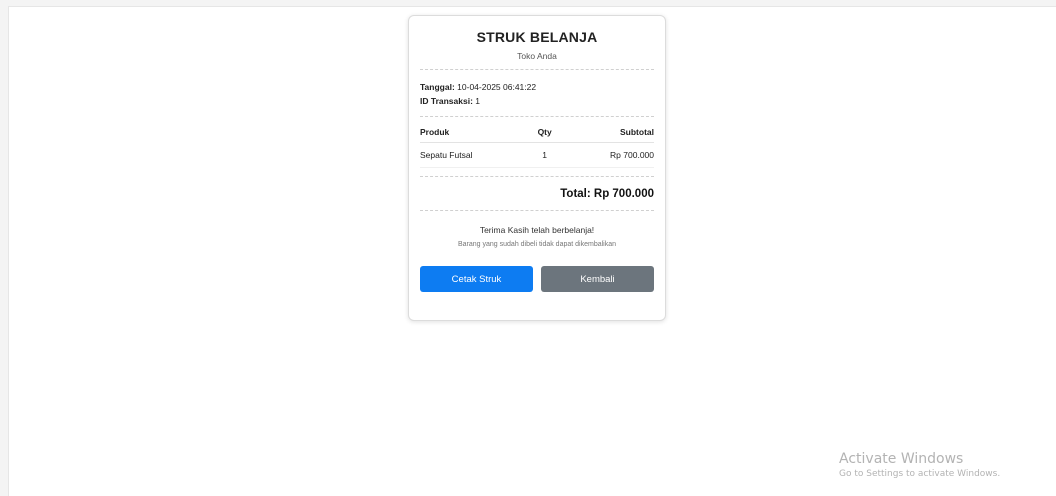  Describe the element at coordinates (597, 279) in the screenshot. I see `back-button: Kembali` at that location.